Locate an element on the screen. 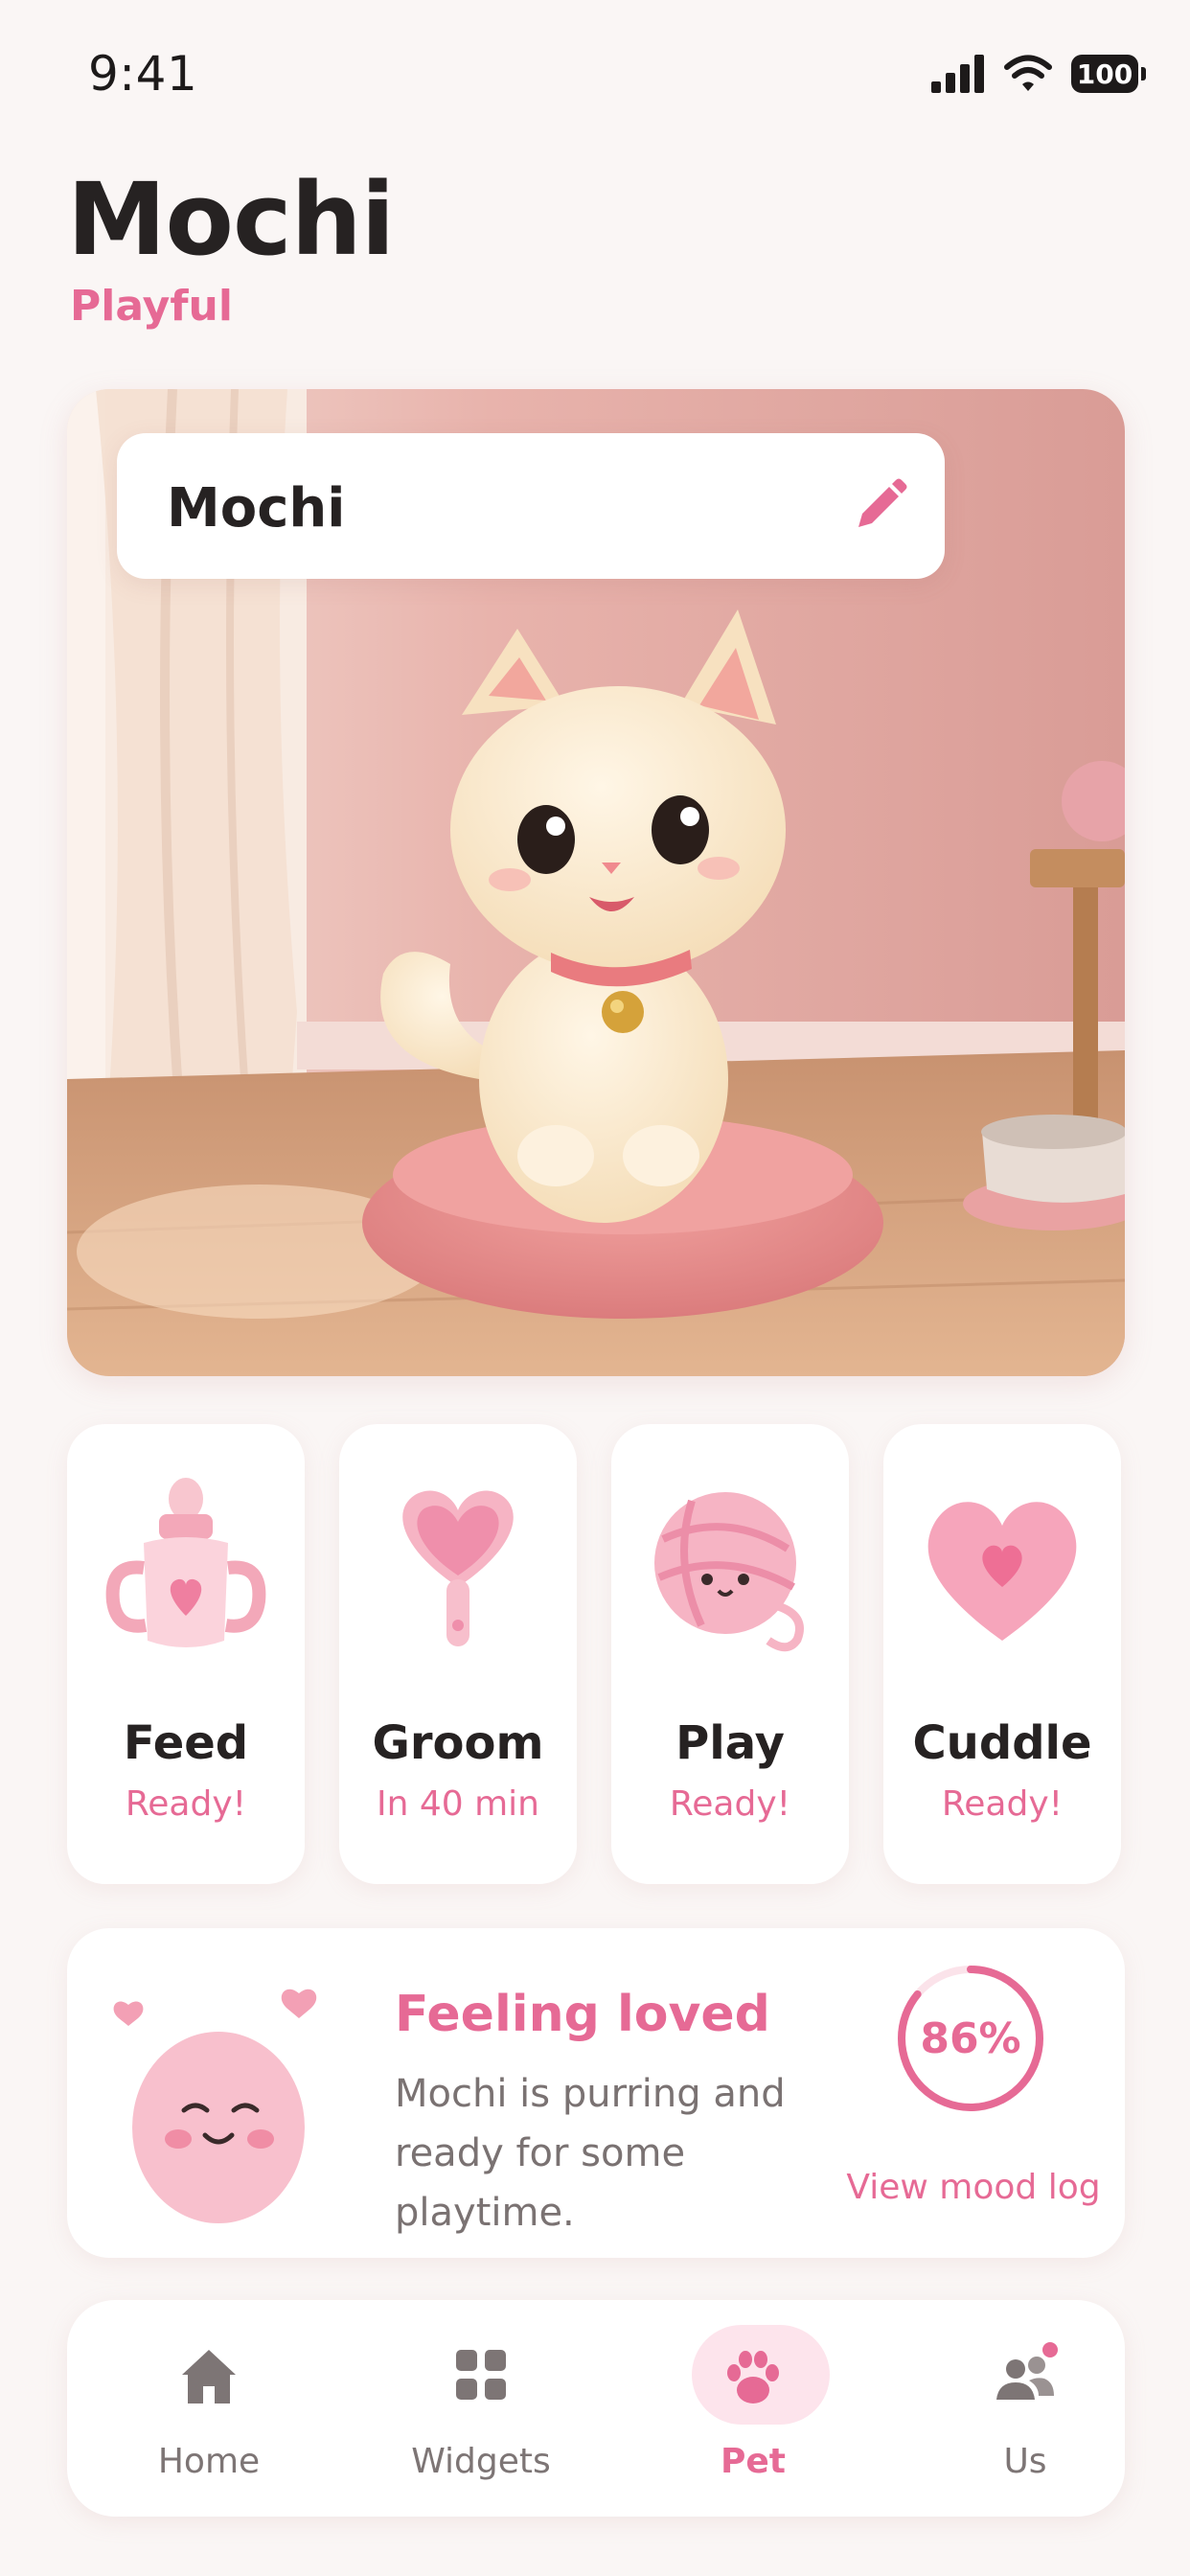 The image size is (1190, 2576). battery-level: 100 is located at coordinates (1104, 74).